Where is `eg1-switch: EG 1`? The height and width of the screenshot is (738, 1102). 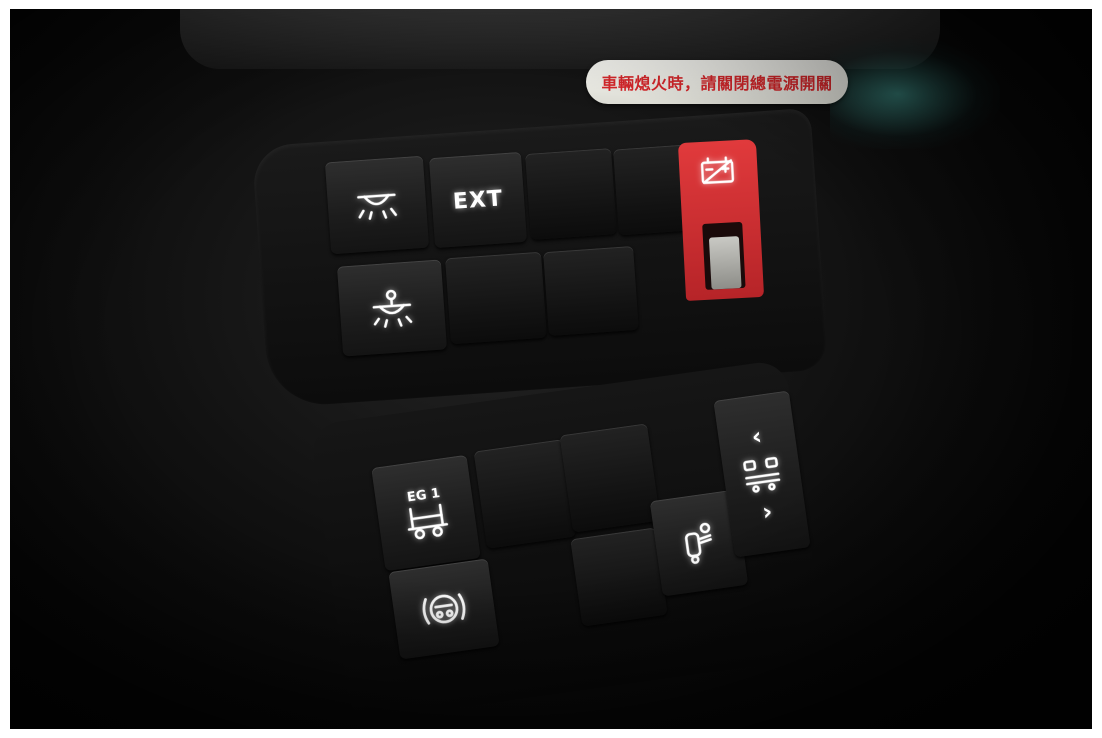 eg1-switch: EG 1 is located at coordinates (426, 513).